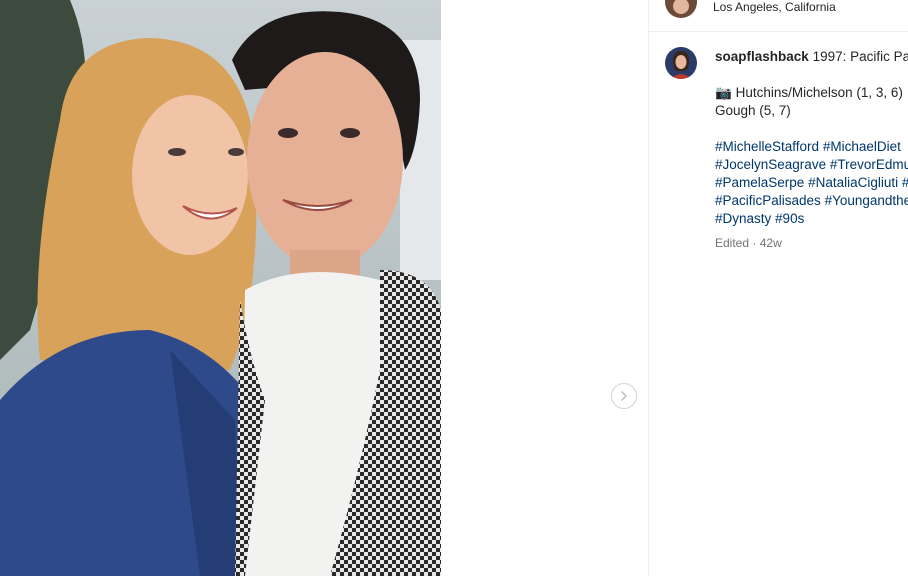 This screenshot has width=908, height=576. Describe the element at coordinates (905, 182) in the screenshot. I see `hashtag-link: #` at that location.